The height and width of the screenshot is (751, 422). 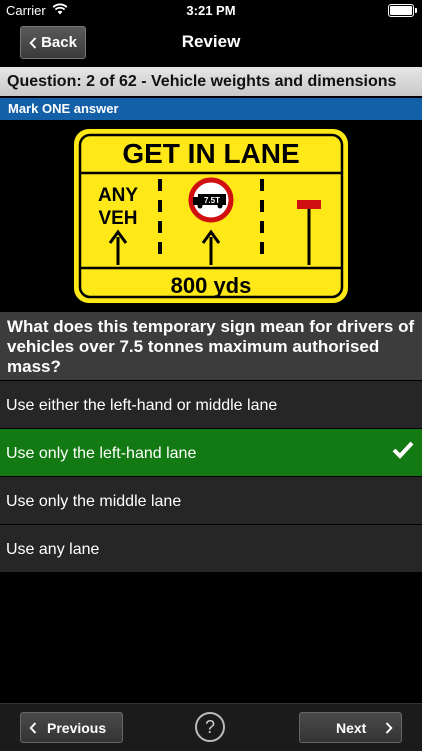 I want to click on answer-label: Use any lane, so click(x=53, y=549).